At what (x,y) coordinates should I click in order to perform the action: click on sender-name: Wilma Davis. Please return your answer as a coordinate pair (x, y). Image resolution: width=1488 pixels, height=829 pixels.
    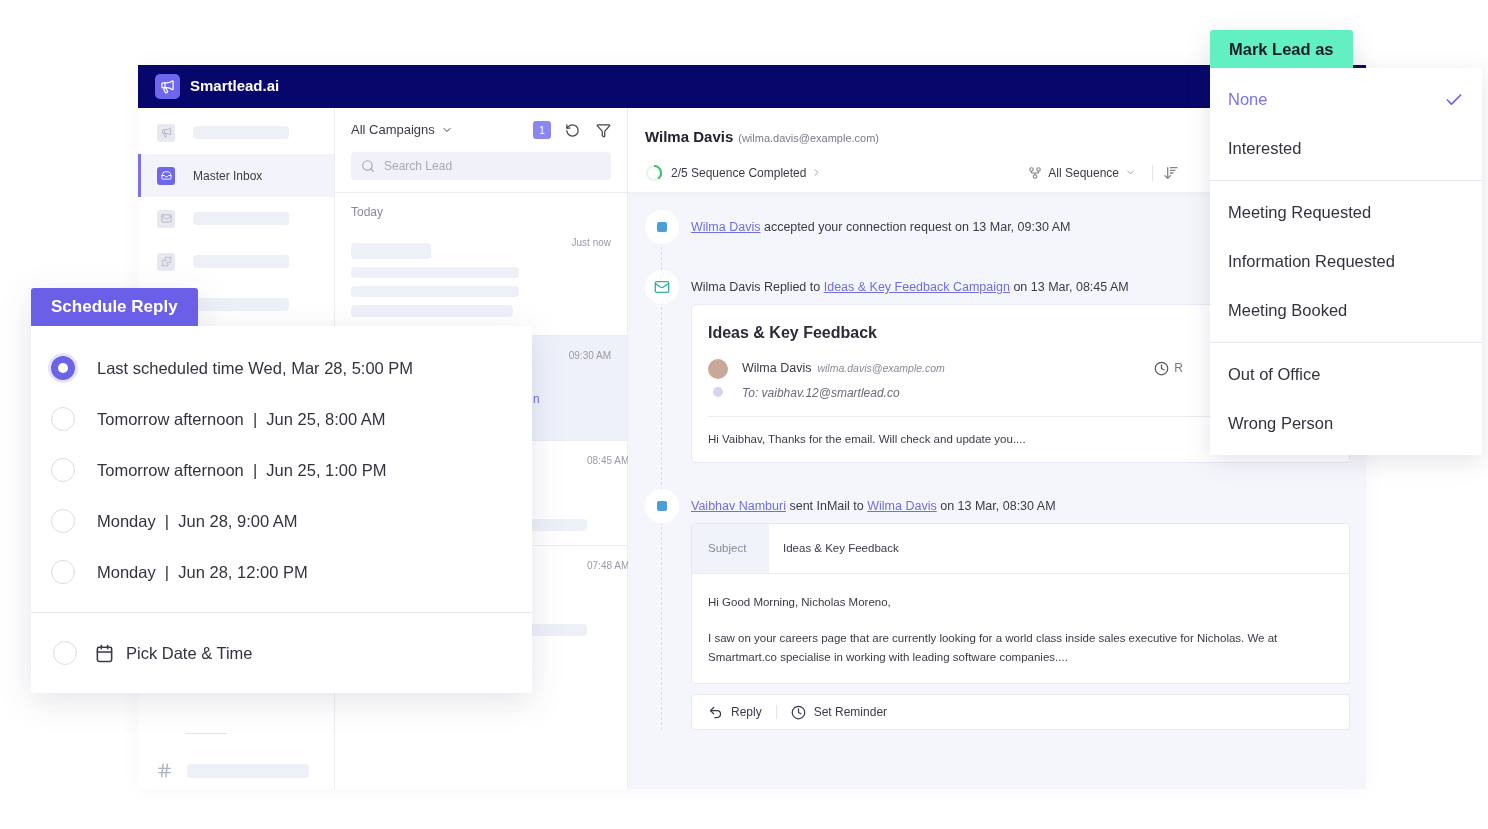
    Looking at the image, I should click on (777, 368).